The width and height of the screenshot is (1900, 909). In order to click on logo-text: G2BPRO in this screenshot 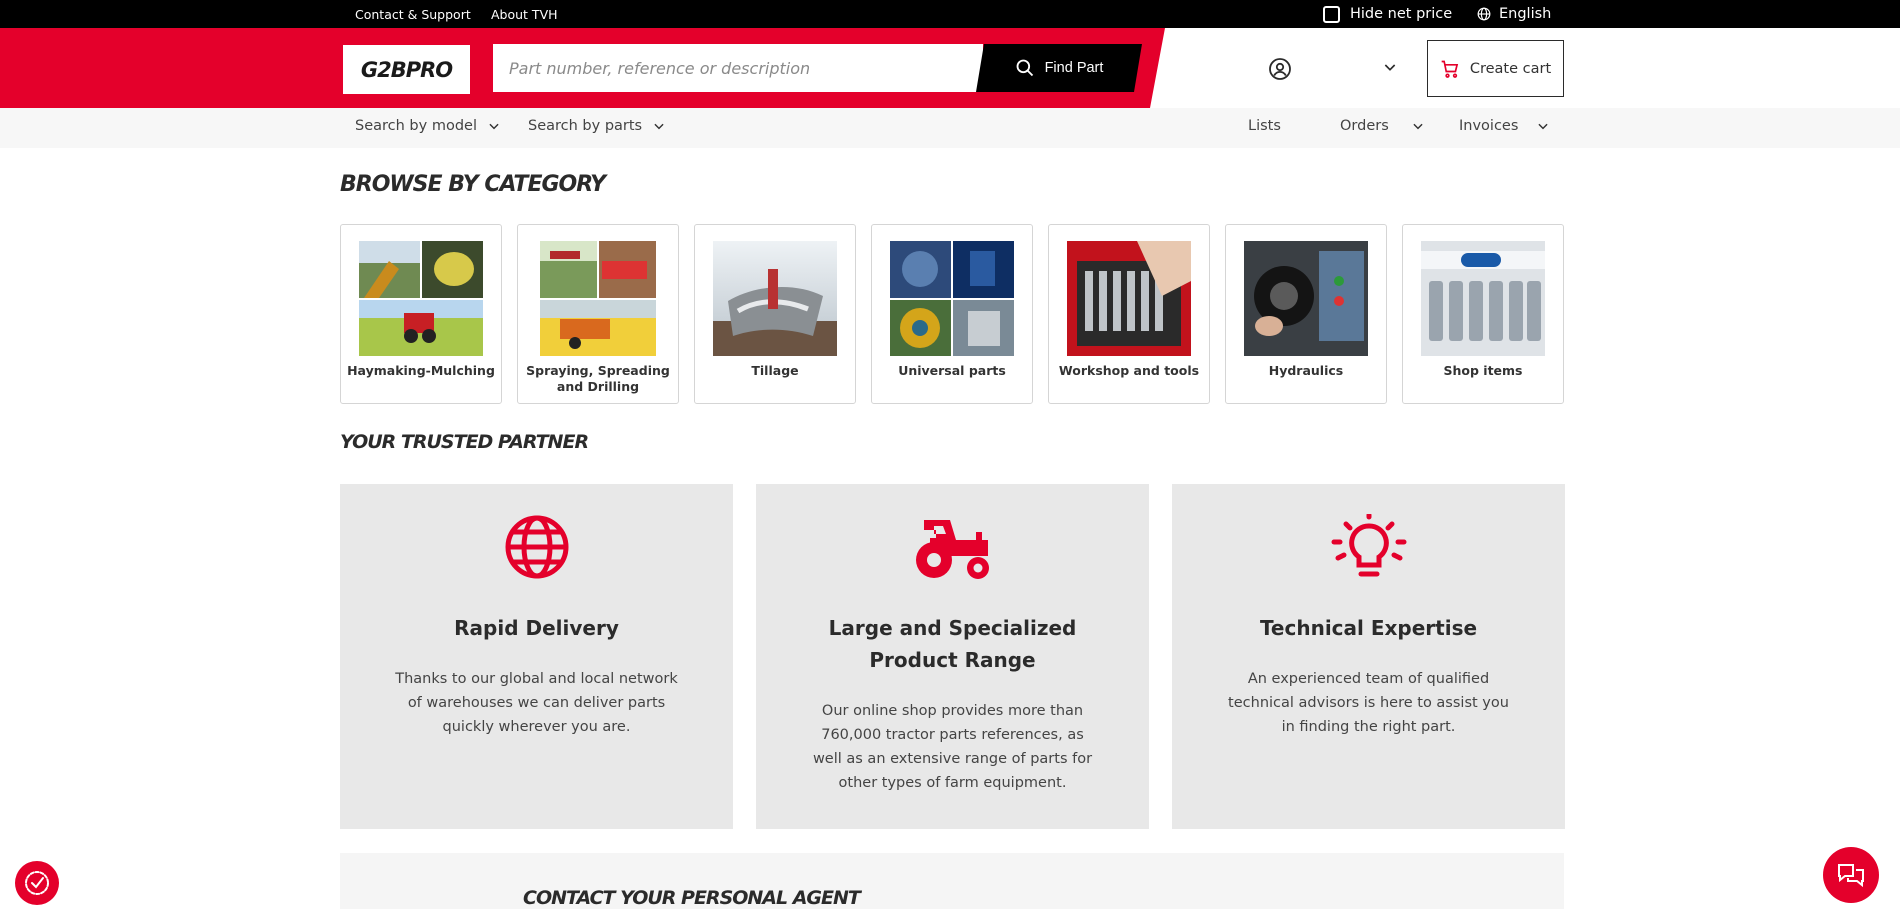, I will do `click(406, 69)`.